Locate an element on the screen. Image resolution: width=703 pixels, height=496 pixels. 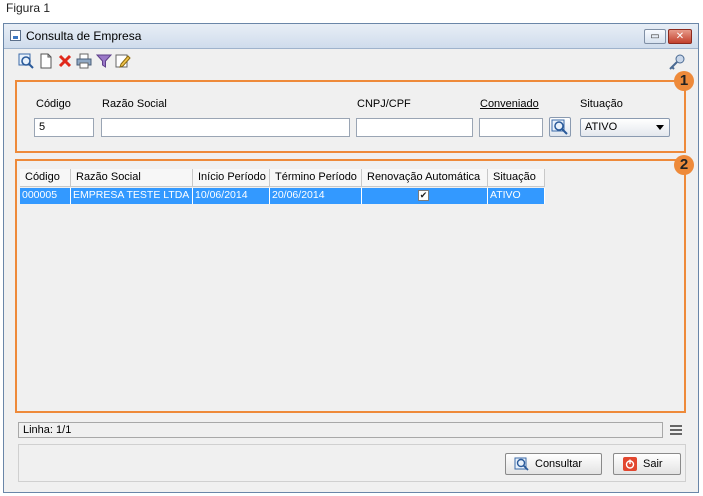
conveniado-label: Conveniado is located at coordinates (509, 104).